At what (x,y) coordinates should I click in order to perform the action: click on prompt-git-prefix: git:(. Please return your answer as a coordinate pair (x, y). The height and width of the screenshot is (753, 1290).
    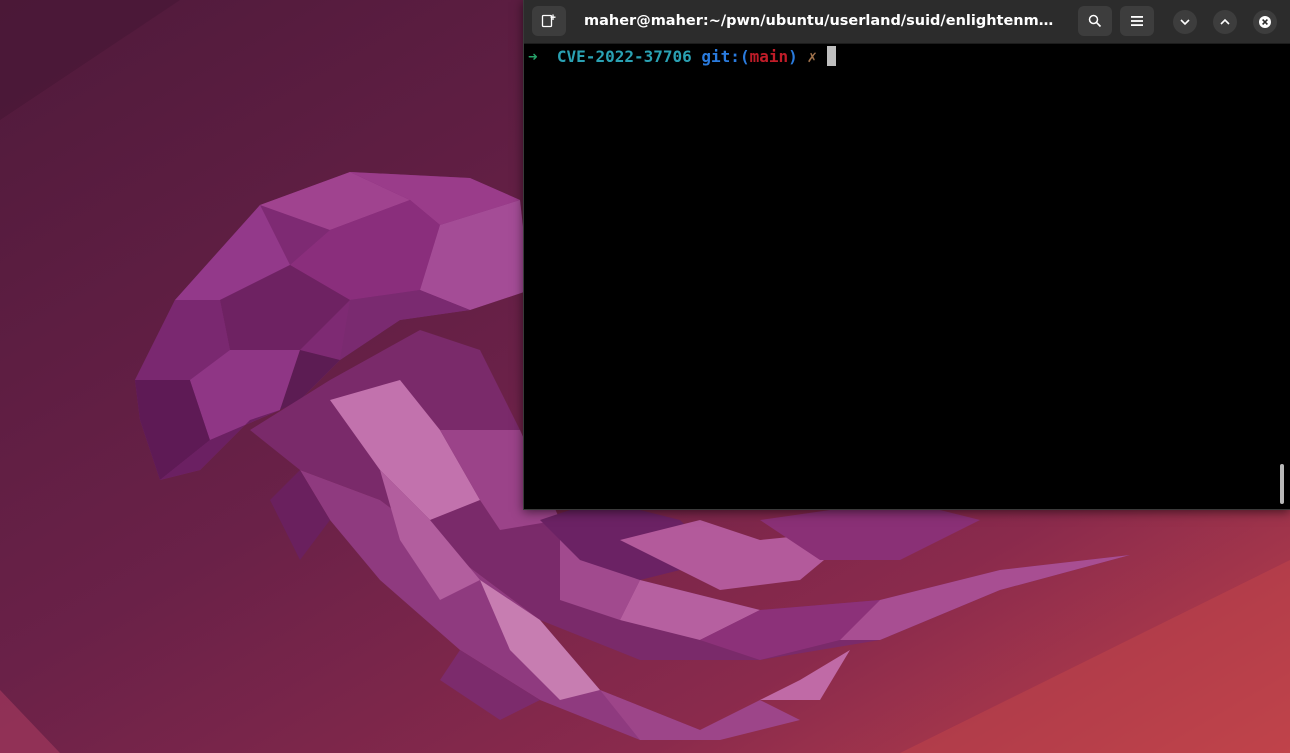
    Looking at the image, I should click on (725, 56).